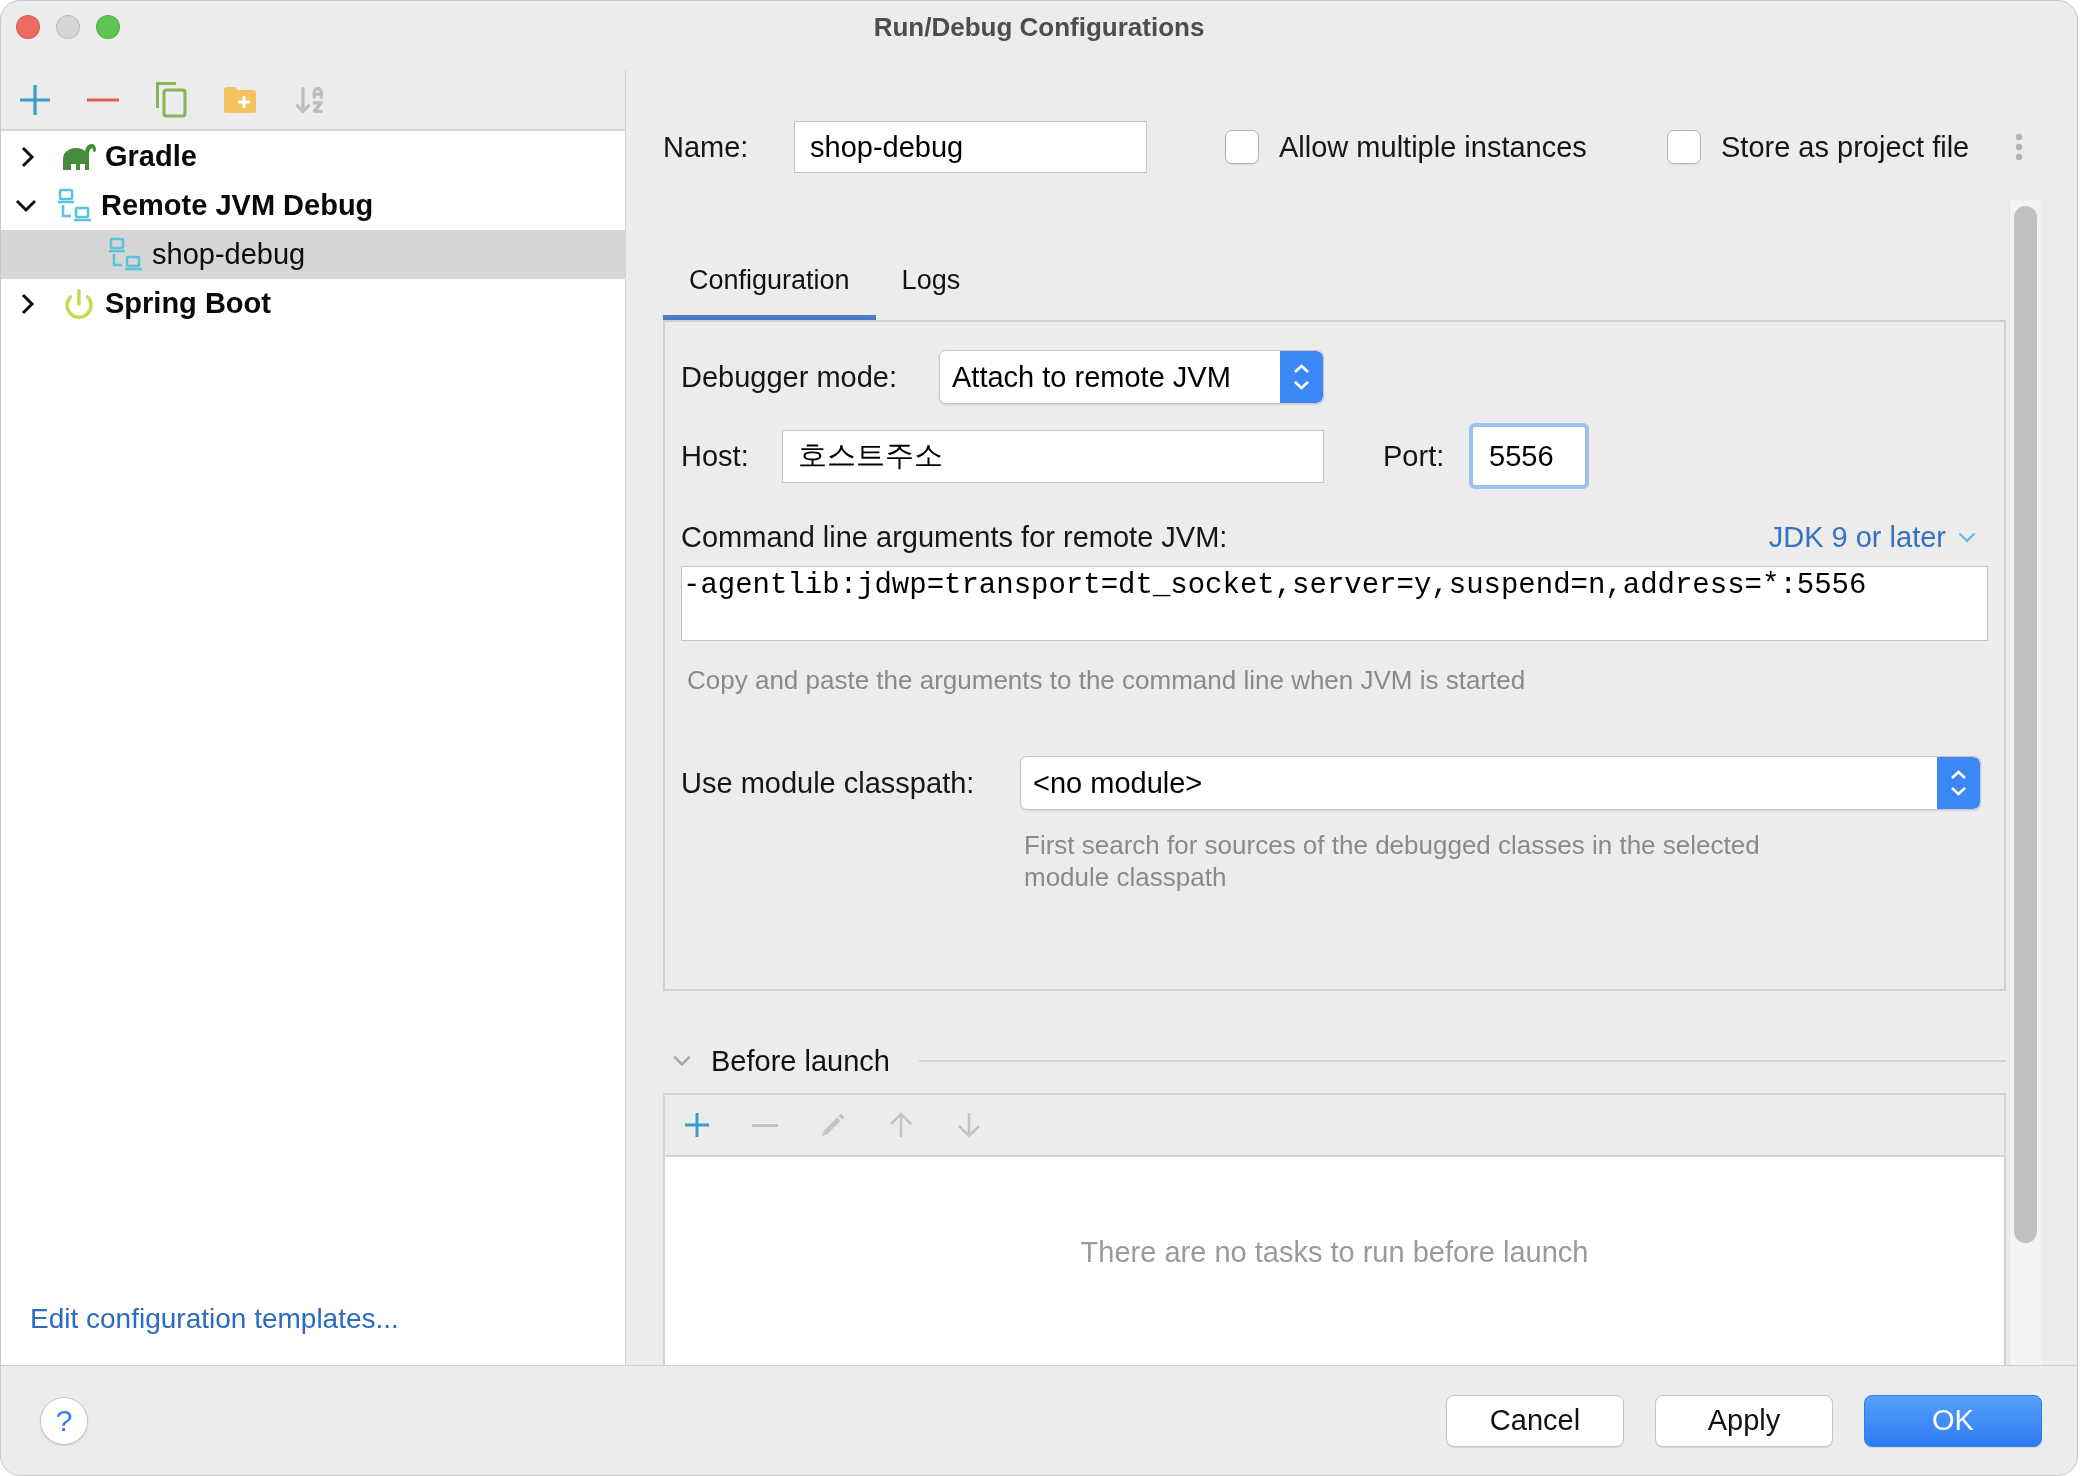 Image resolution: width=2084 pixels, height=1476 pixels. Describe the element at coordinates (313, 156) in the screenshot. I see `tree-item: Gradle` at that location.